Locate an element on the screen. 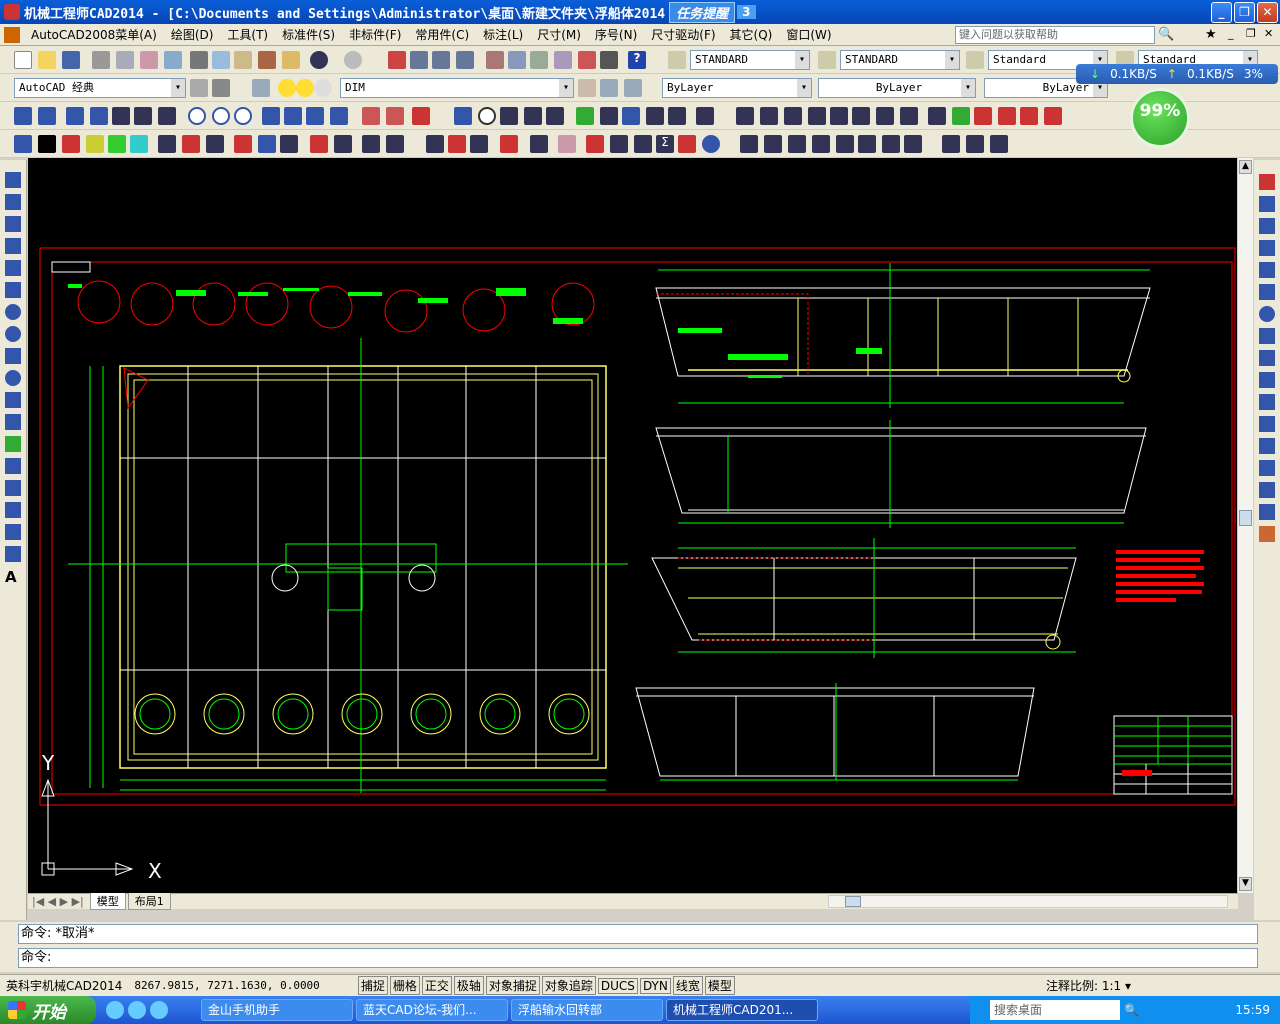 The height and width of the screenshot is (1024, 1280). menu-window: 窗口(W) is located at coordinates (808, 34).